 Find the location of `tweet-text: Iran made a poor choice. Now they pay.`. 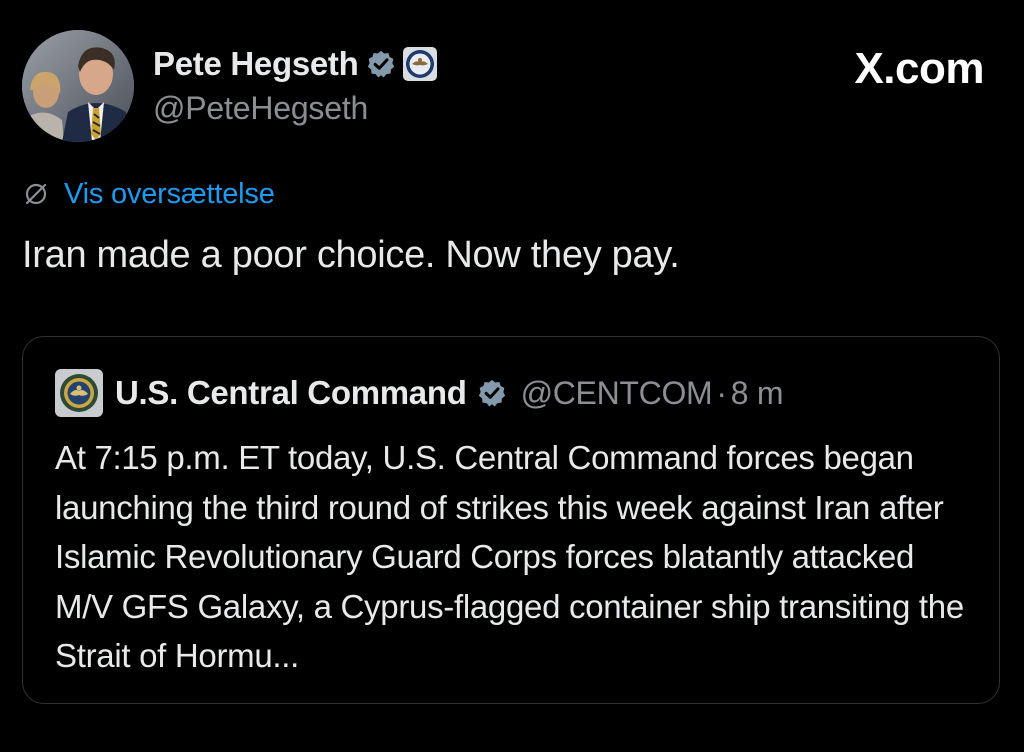

tweet-text: Iran made a poor choice. Now they pay. is located at coordinates (351, 255).